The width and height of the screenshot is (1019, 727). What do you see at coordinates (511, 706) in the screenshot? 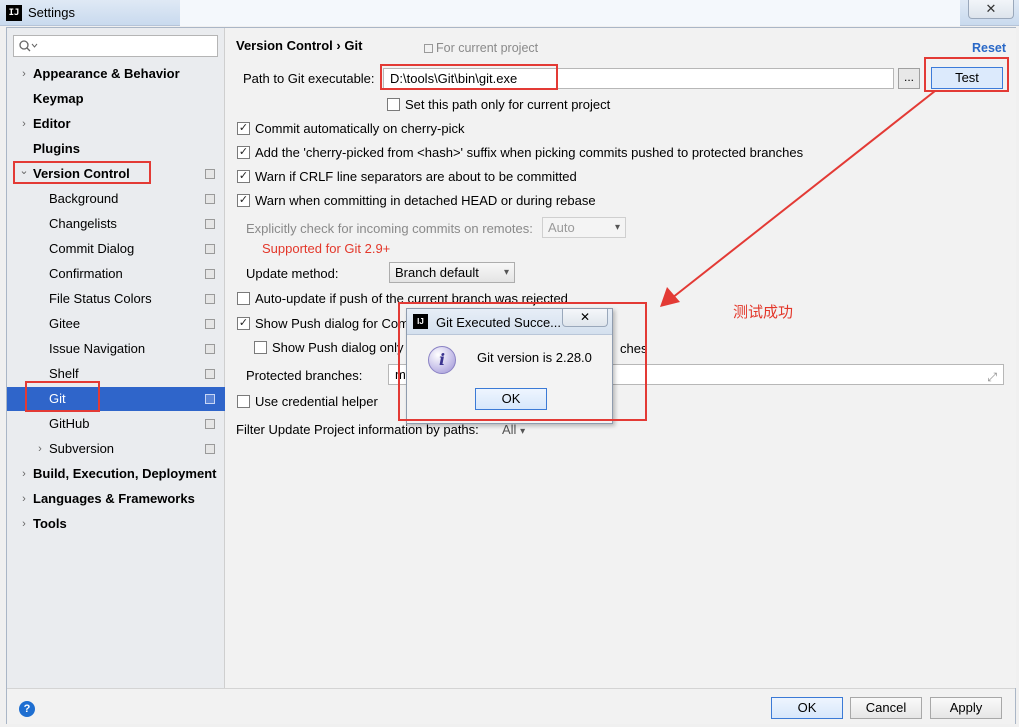
I see `footer: ? OK Cancel Apply` at bounding box center [511, 706].